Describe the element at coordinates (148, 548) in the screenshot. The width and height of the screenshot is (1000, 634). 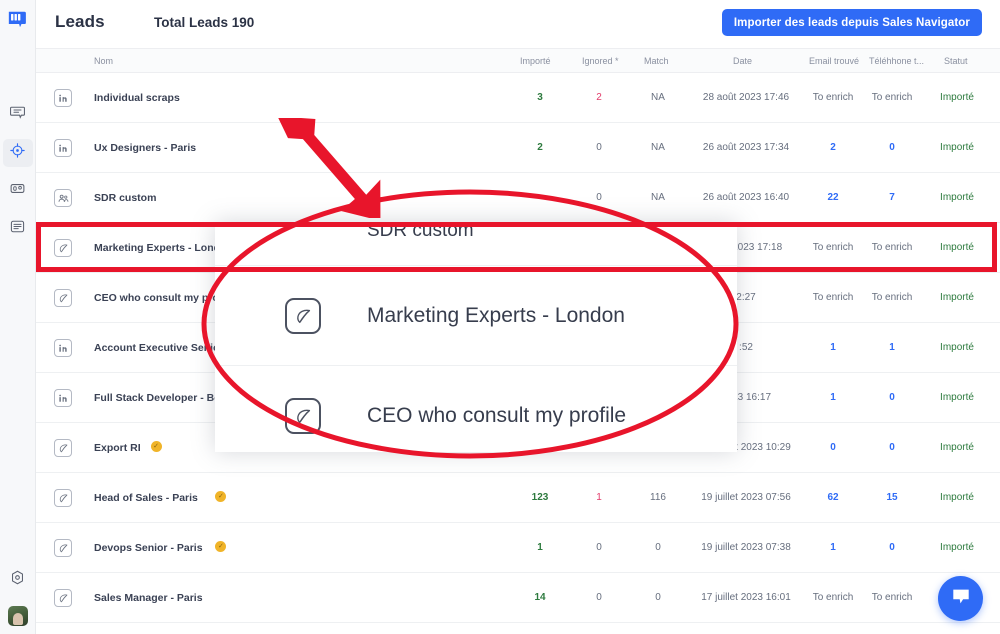
I see `lead-name: Devops Senior - Paris` at that location.